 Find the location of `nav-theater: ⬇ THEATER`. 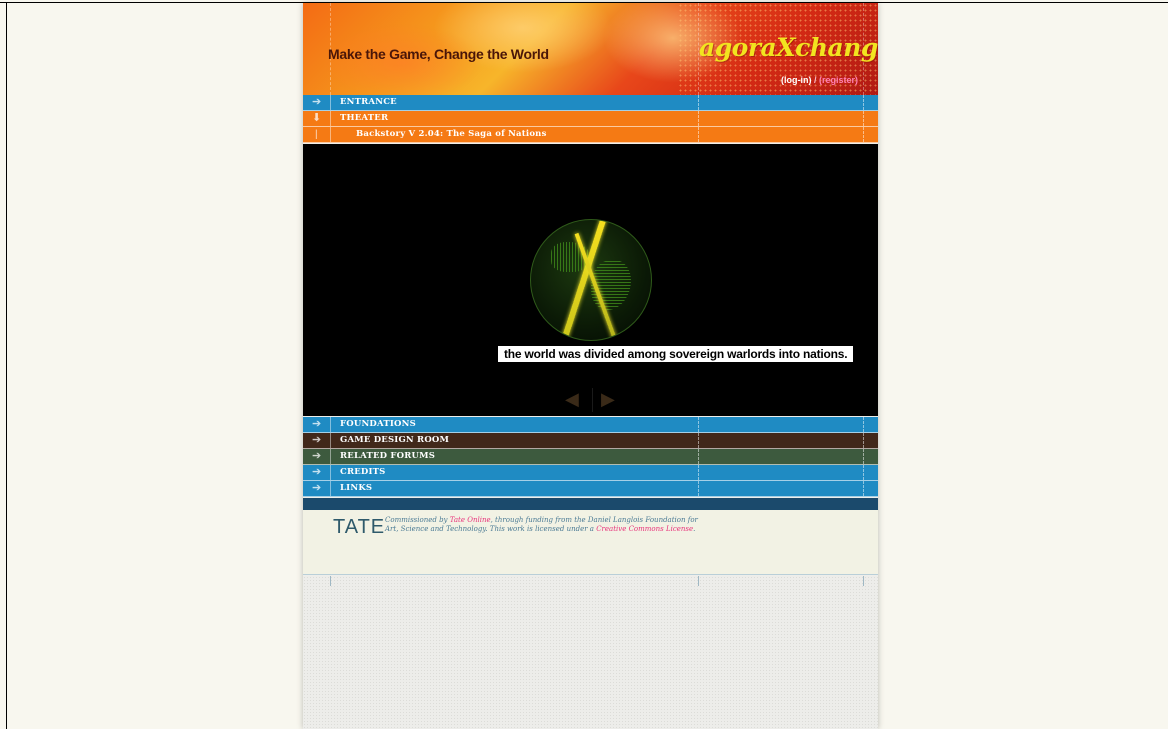

nav-theater: ⬇ THEATER is located at coordinates (590, 119).